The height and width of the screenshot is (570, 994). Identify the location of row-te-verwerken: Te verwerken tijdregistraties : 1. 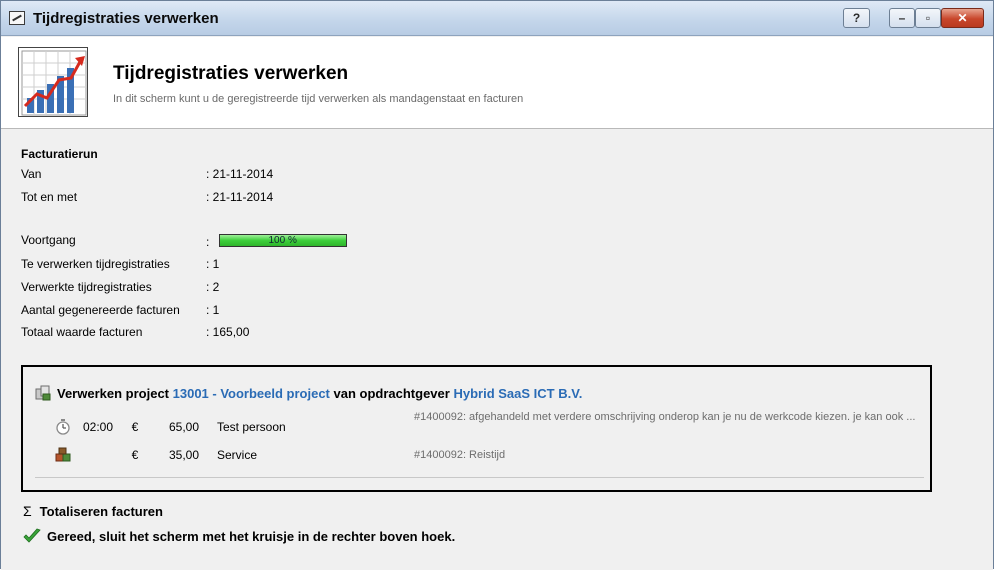
(120, 265).